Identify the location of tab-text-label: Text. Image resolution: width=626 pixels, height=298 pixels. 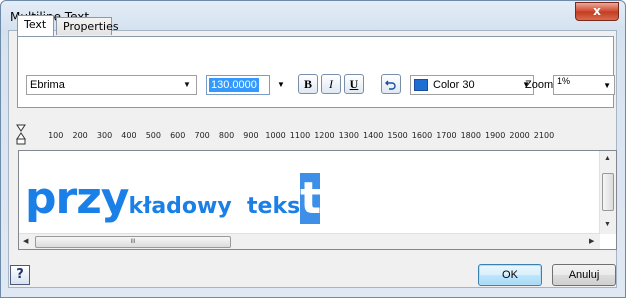
(35, 24).